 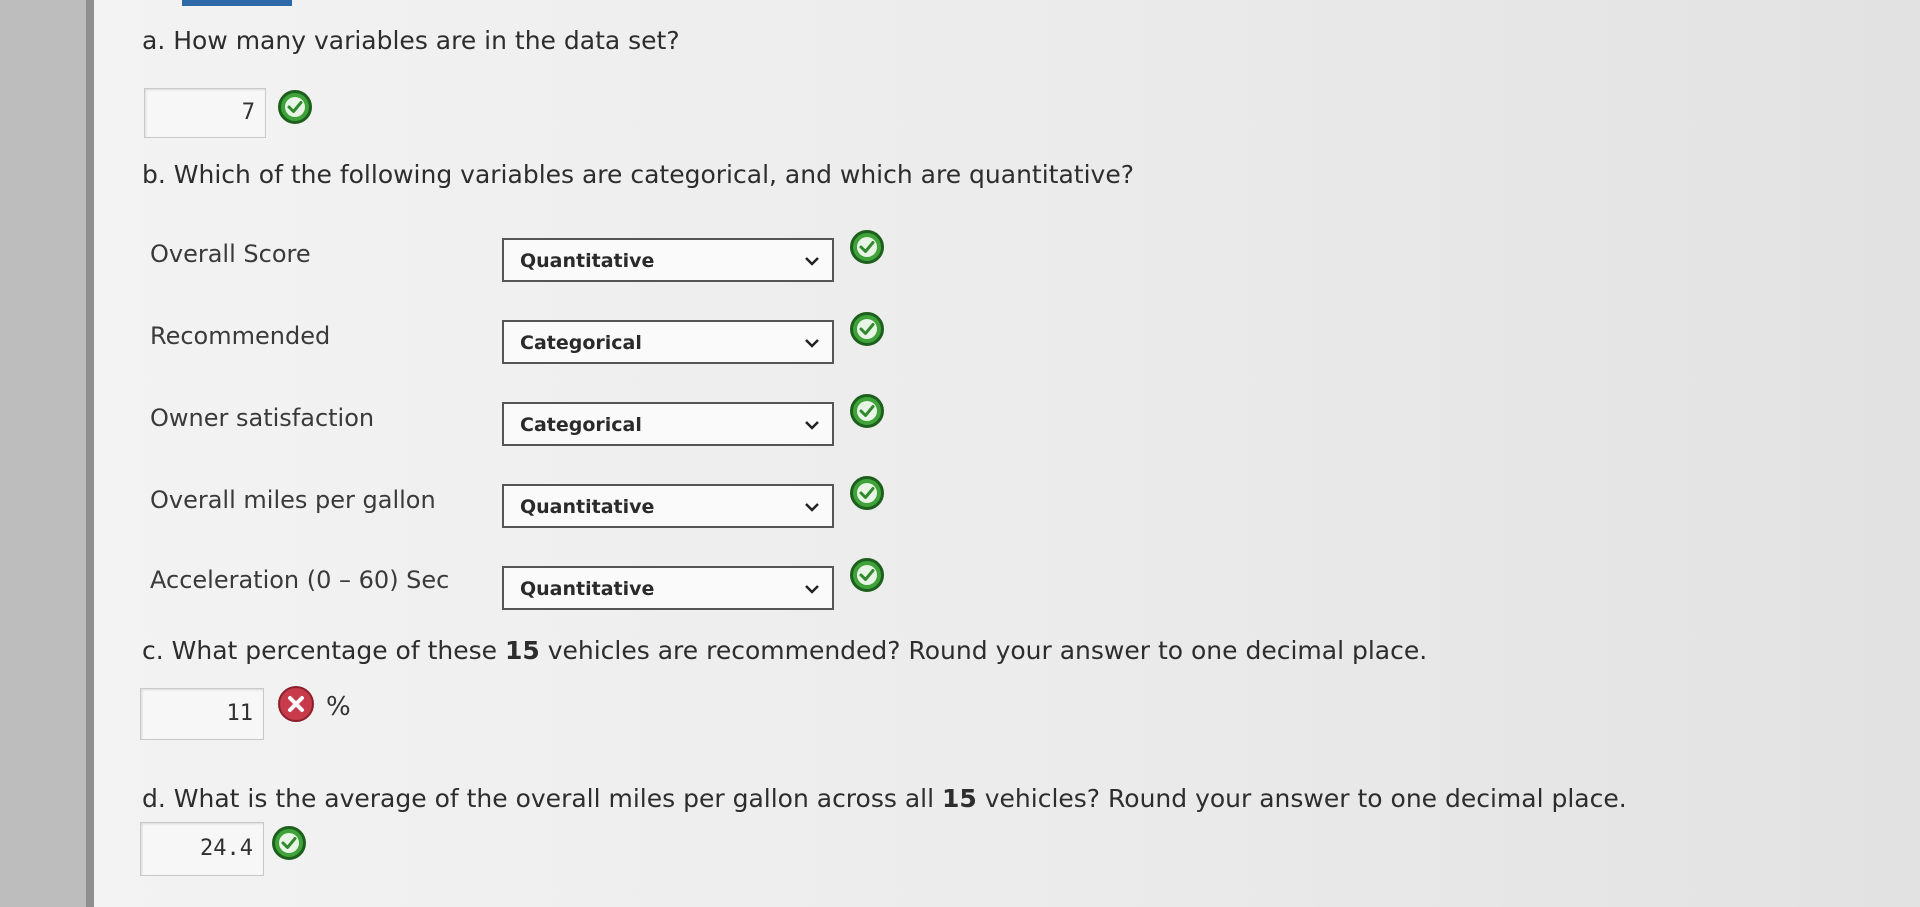 I want to click on variable-label: Recommended, so click(x=240, y=336).